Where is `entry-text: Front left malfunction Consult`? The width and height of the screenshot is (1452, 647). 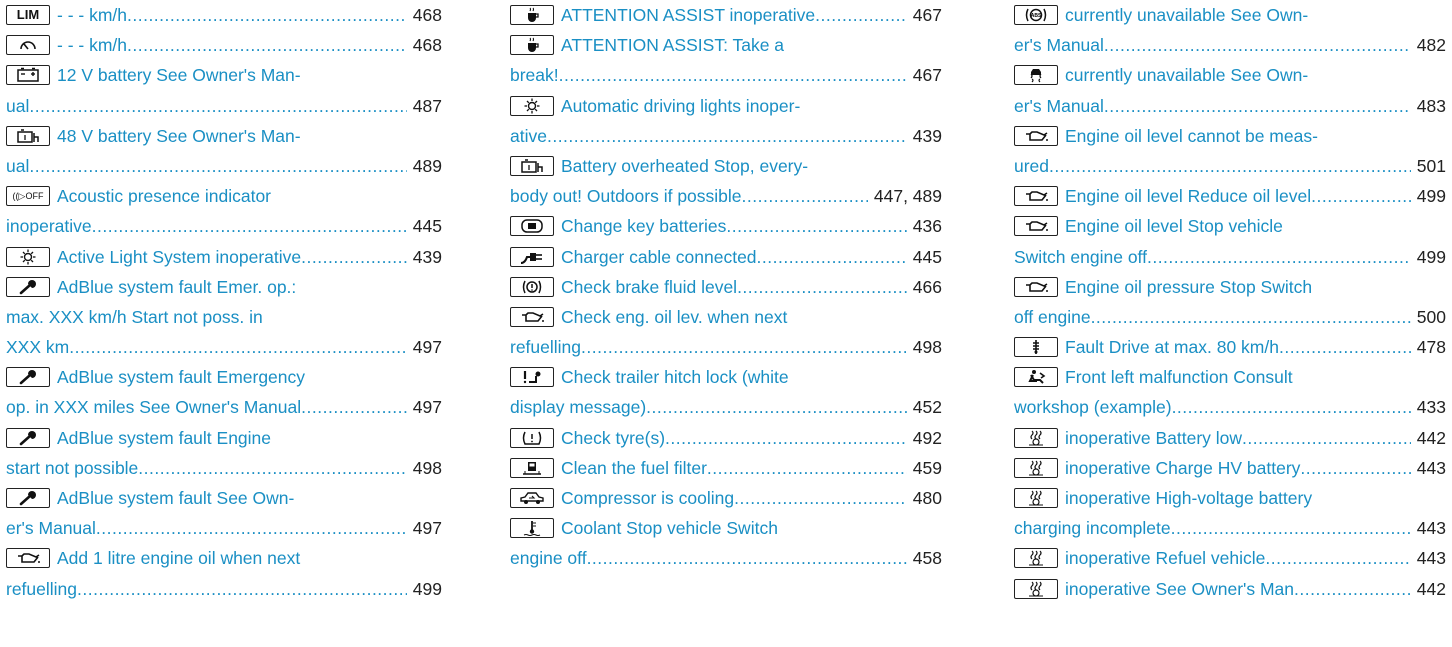 entry-text: Front left malfunction Consult is located at coordinates (1179, 377).